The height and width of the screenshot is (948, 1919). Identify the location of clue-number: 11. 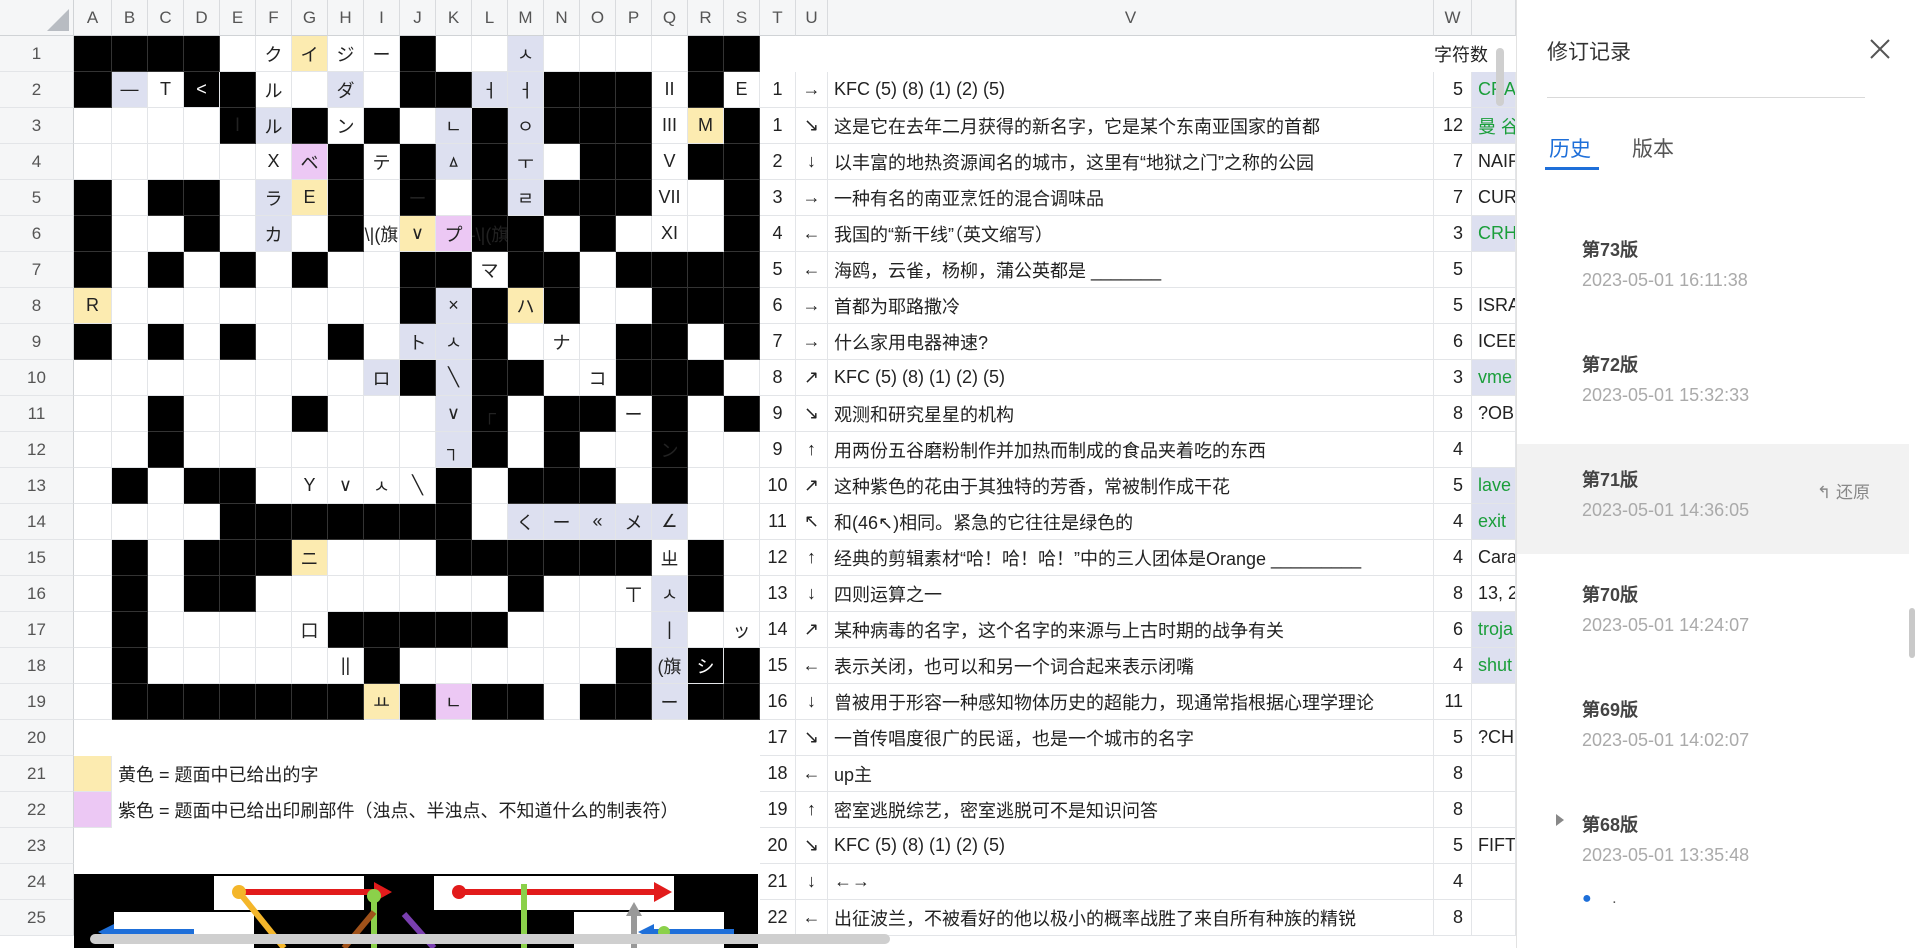
(778, 522).